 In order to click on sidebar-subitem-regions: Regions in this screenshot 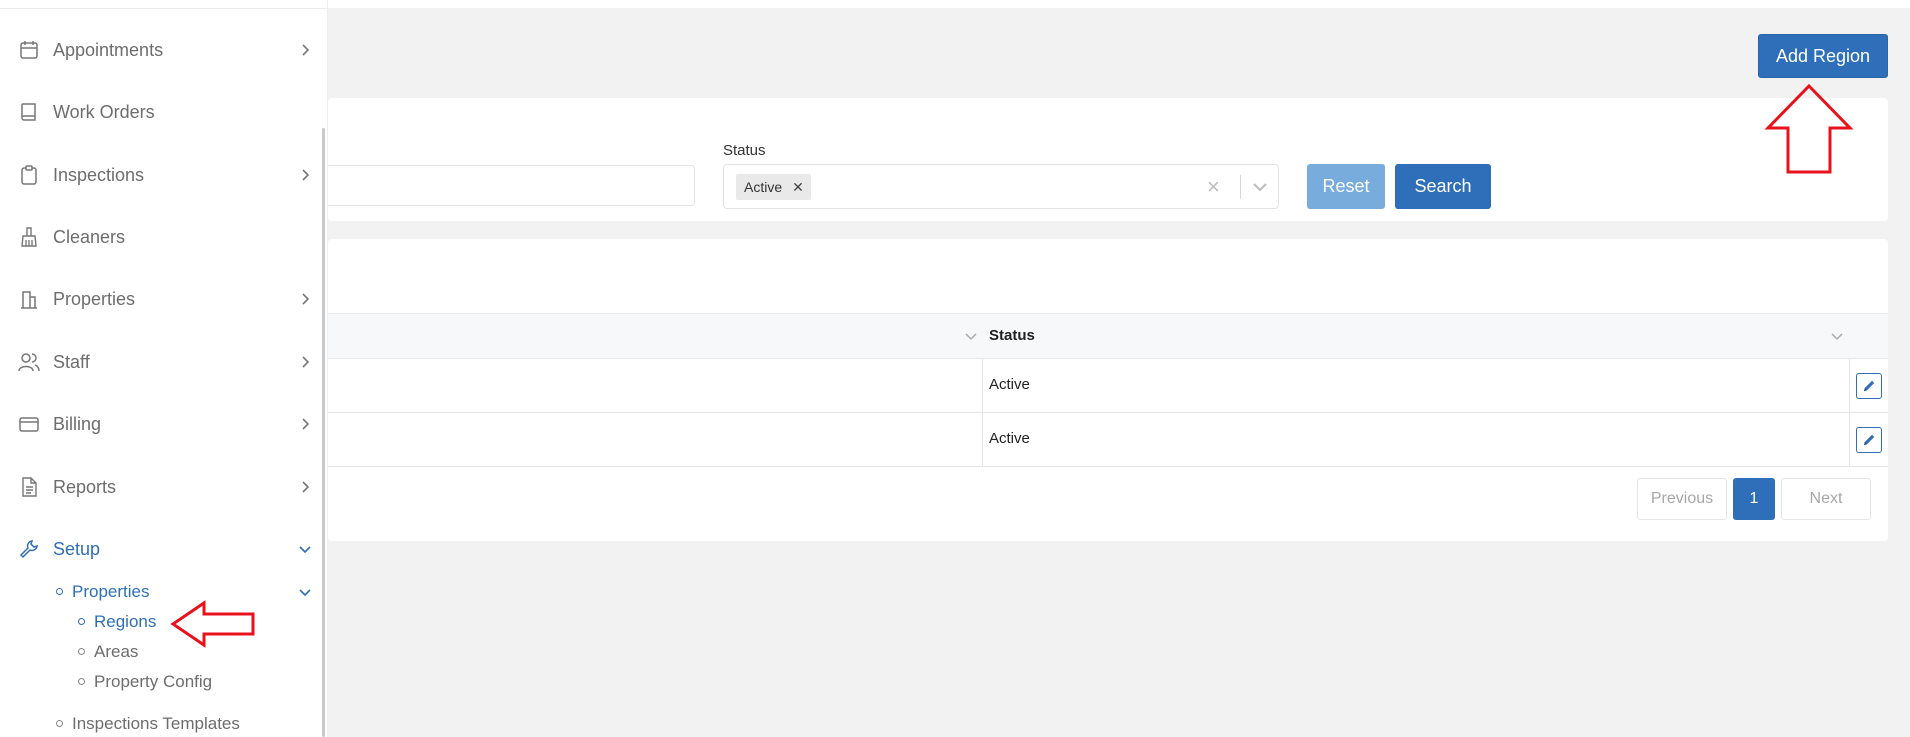, I will do `click(160, 622)`.